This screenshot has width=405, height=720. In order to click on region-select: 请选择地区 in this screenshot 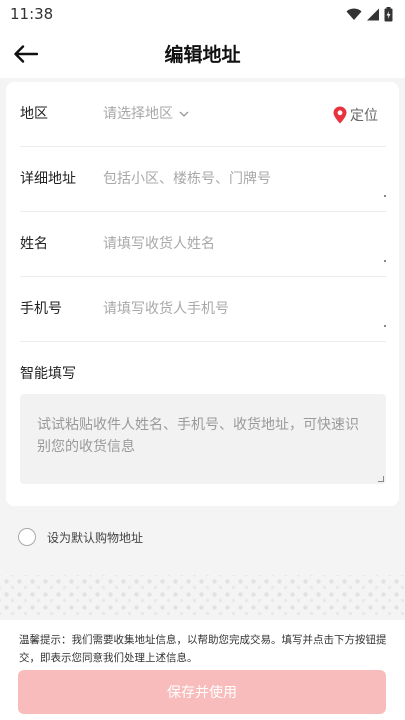, I will do `click(146, 114)`.